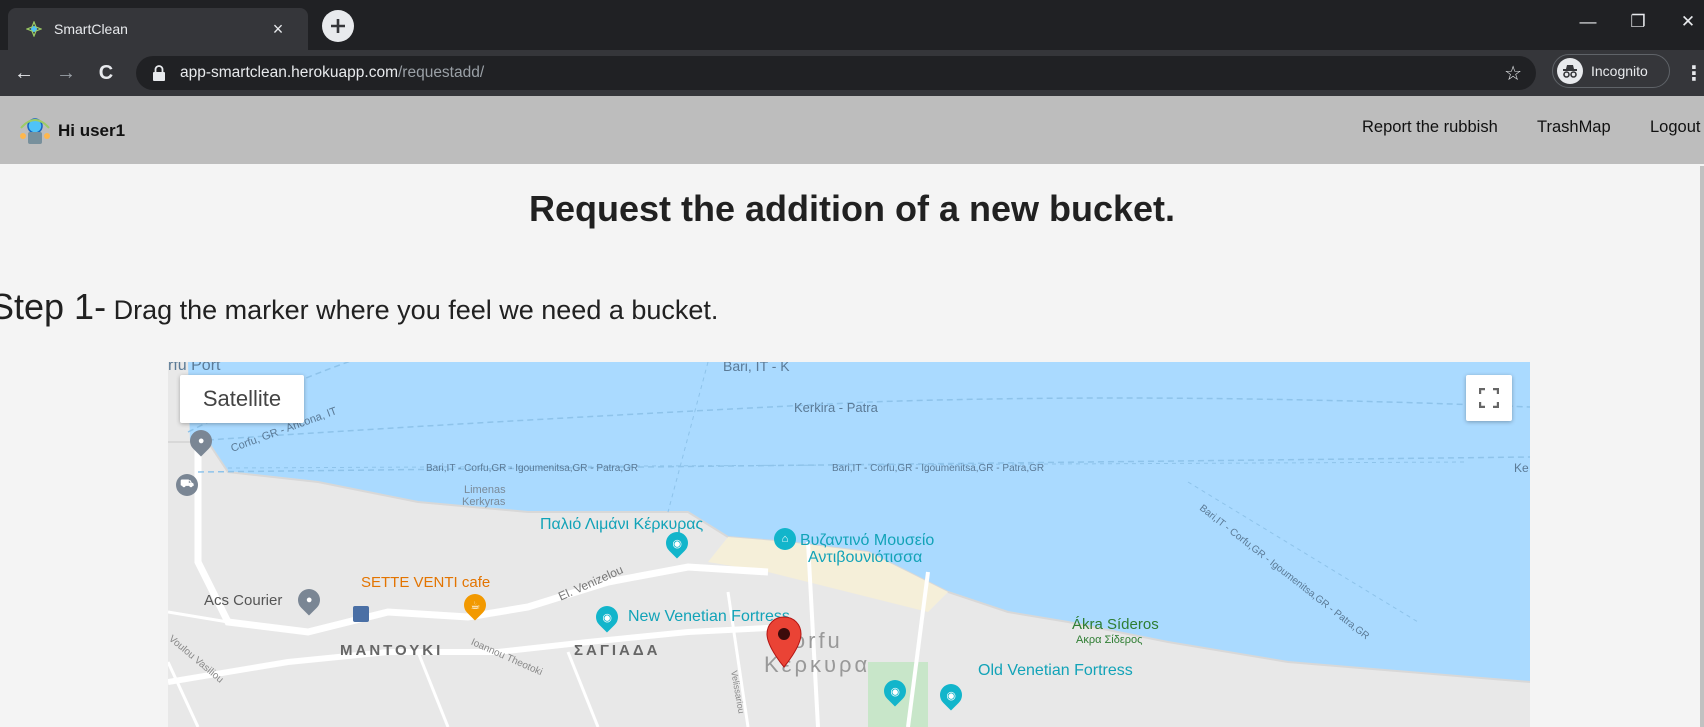 This screenshot has width=1704, height=727. What do you see at coordinates (1574, 127) in the screenshot?
I see `nav-trashmap: TrashMap` at bounding box center [1574, 127].